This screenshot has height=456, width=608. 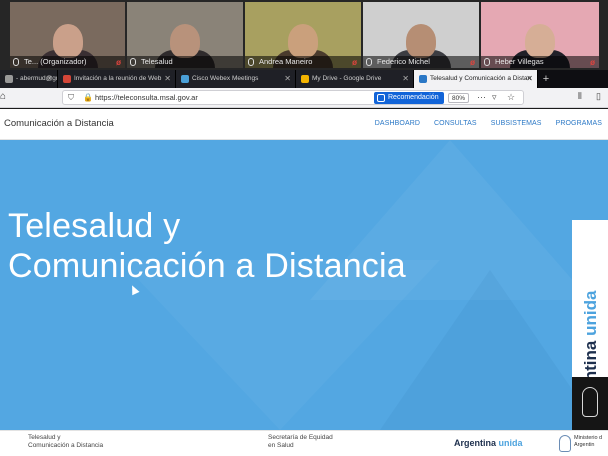 What do you see at coordinates (413, 97) in the screenshot?
I see `recommendation-label: Recomendación` at bounding box center [413, 97].